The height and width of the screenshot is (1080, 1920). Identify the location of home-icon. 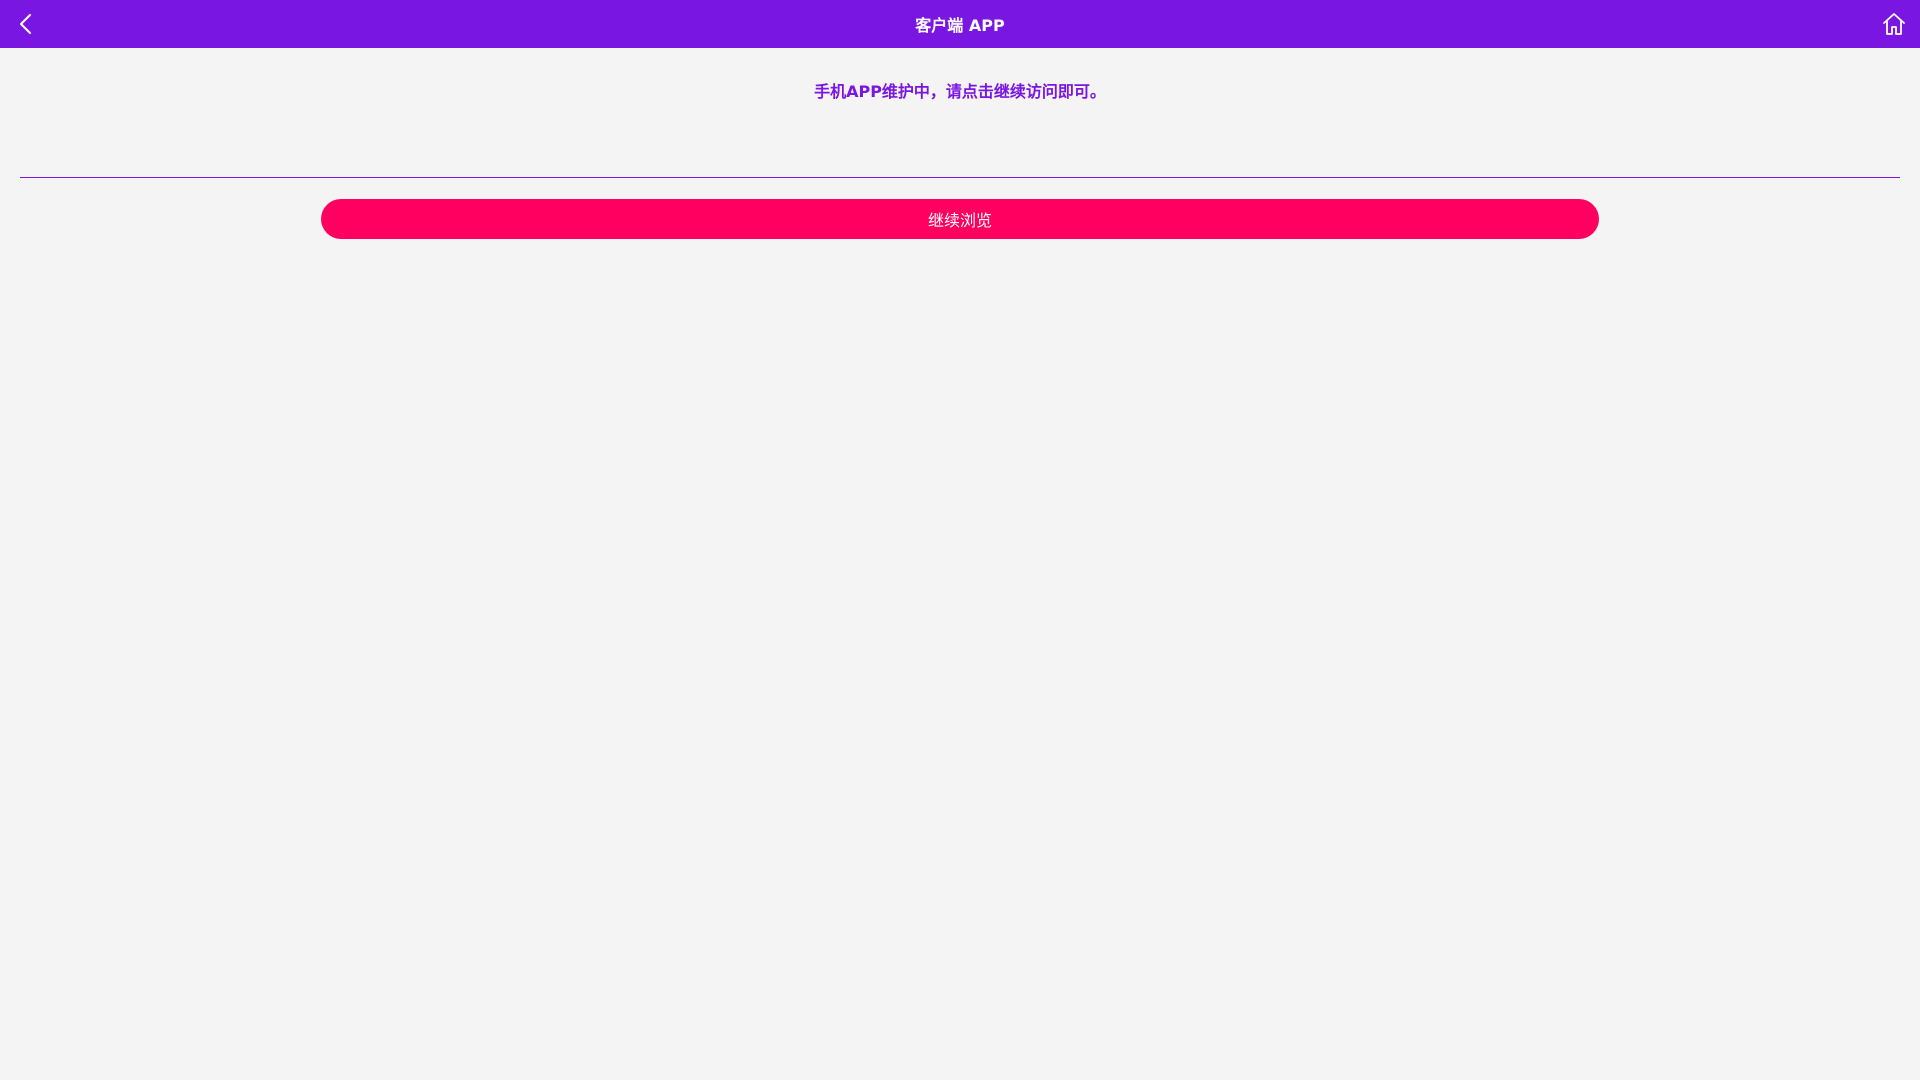
(1894, 24).